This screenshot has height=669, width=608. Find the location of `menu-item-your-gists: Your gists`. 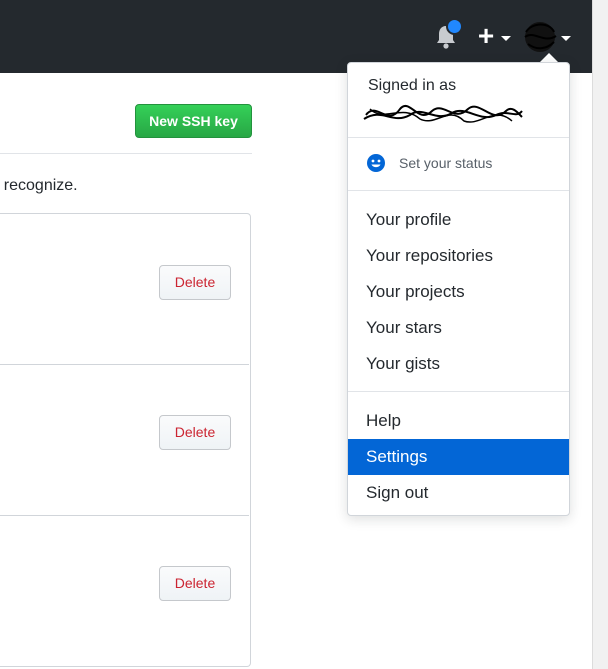

menu-item-your-gists: Your gists is located at coordinates (458, 364).